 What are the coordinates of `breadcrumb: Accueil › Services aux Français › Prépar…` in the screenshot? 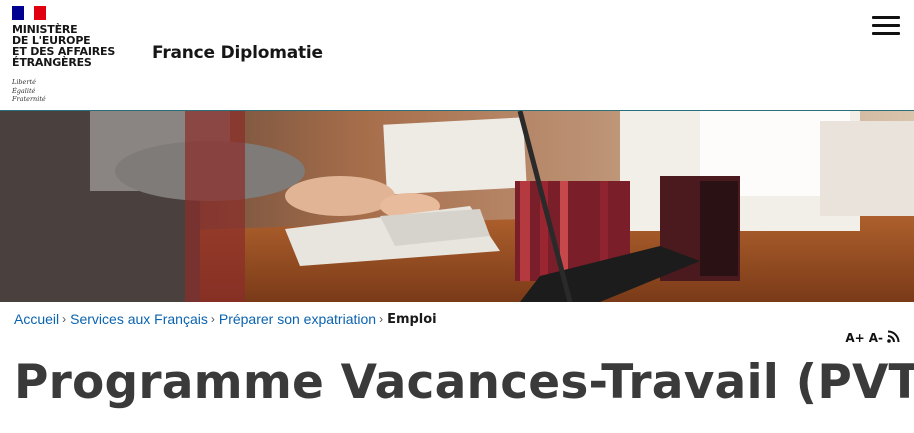 It's located at (225, 319).